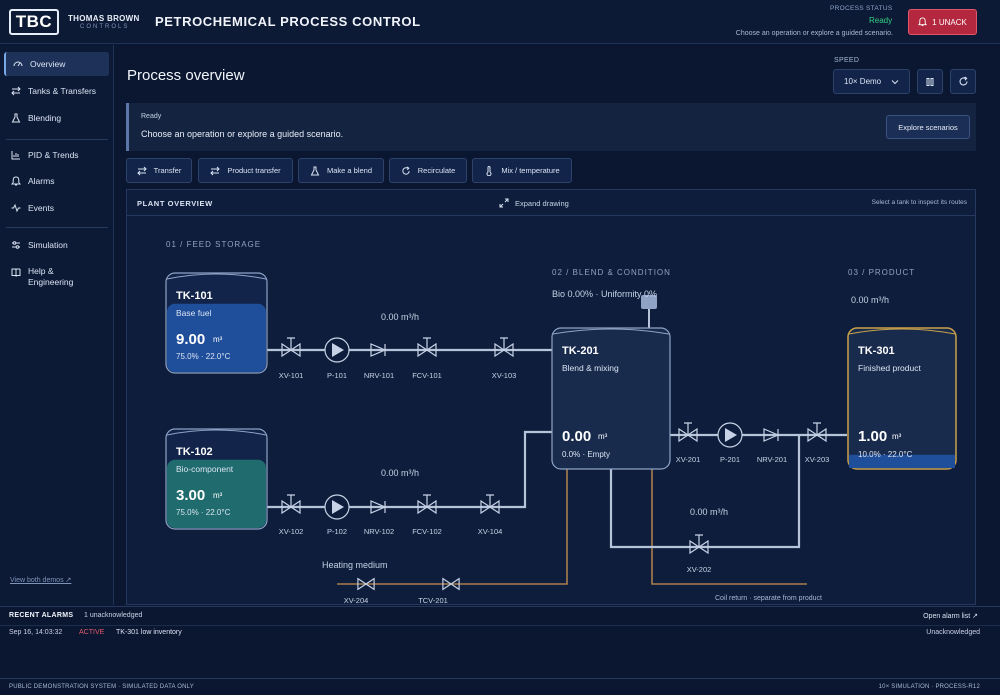 The height and width of the screenshot is (695, 1000). Describe the element at coordinates (895, 81) in the screenshot. I see `chevron-down-icon` at that location.